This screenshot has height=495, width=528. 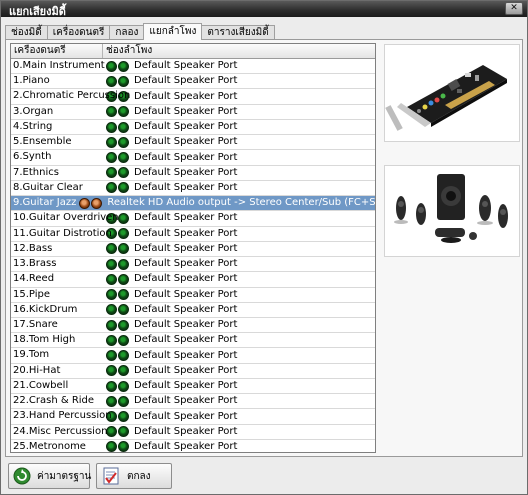 I want to click on table-row: 14.Reed Default Speaker Port, so click(x=193, y=280).